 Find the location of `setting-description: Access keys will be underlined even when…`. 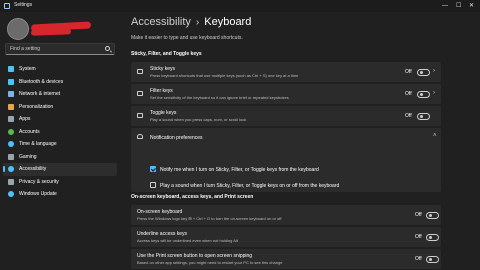

setting-description: Access keys will be underlined even when… is located at coordinates (187, 240).